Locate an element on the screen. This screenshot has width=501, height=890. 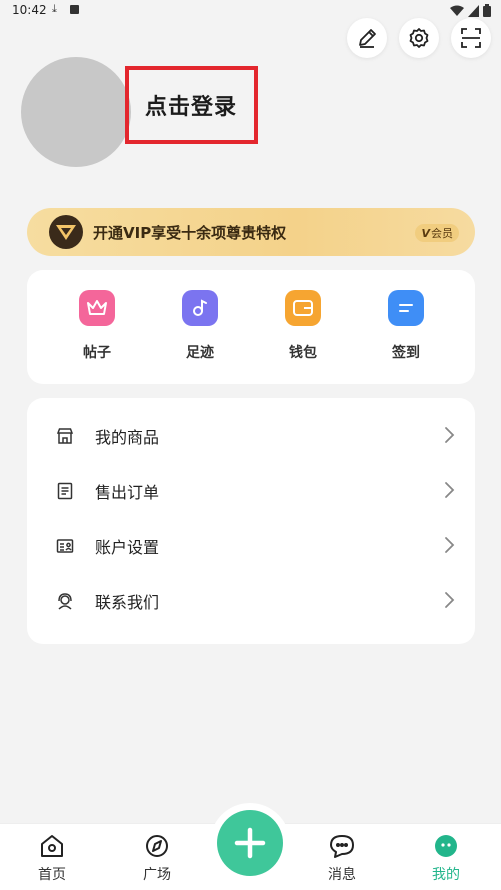
vip-badge-text: 会员 is located at coordinates (442, 233).